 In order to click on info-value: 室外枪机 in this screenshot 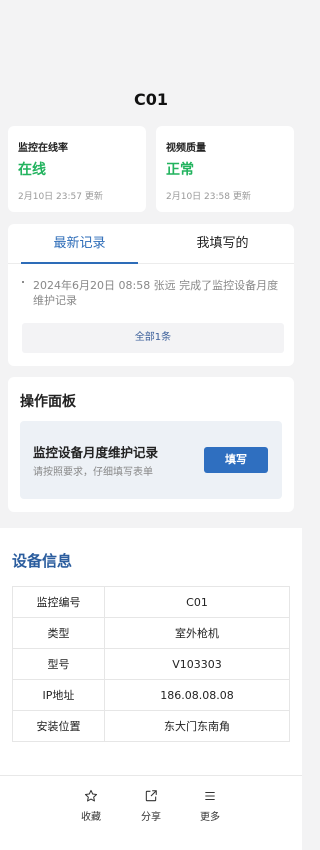, I will do `click(197, 633)`.